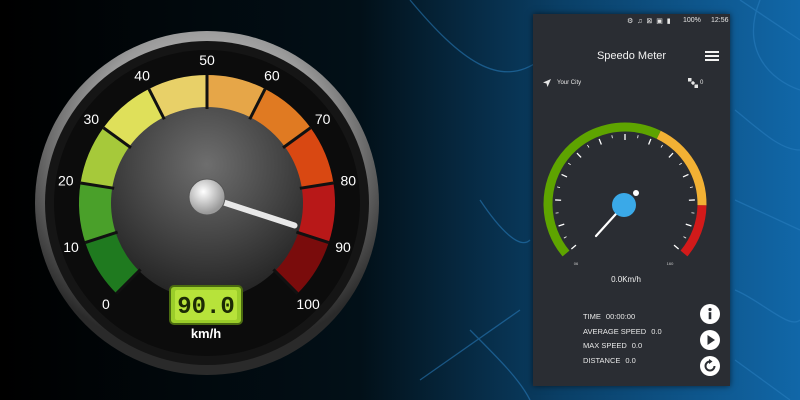  I want to click on dial-label: 70, so click(323, 119).